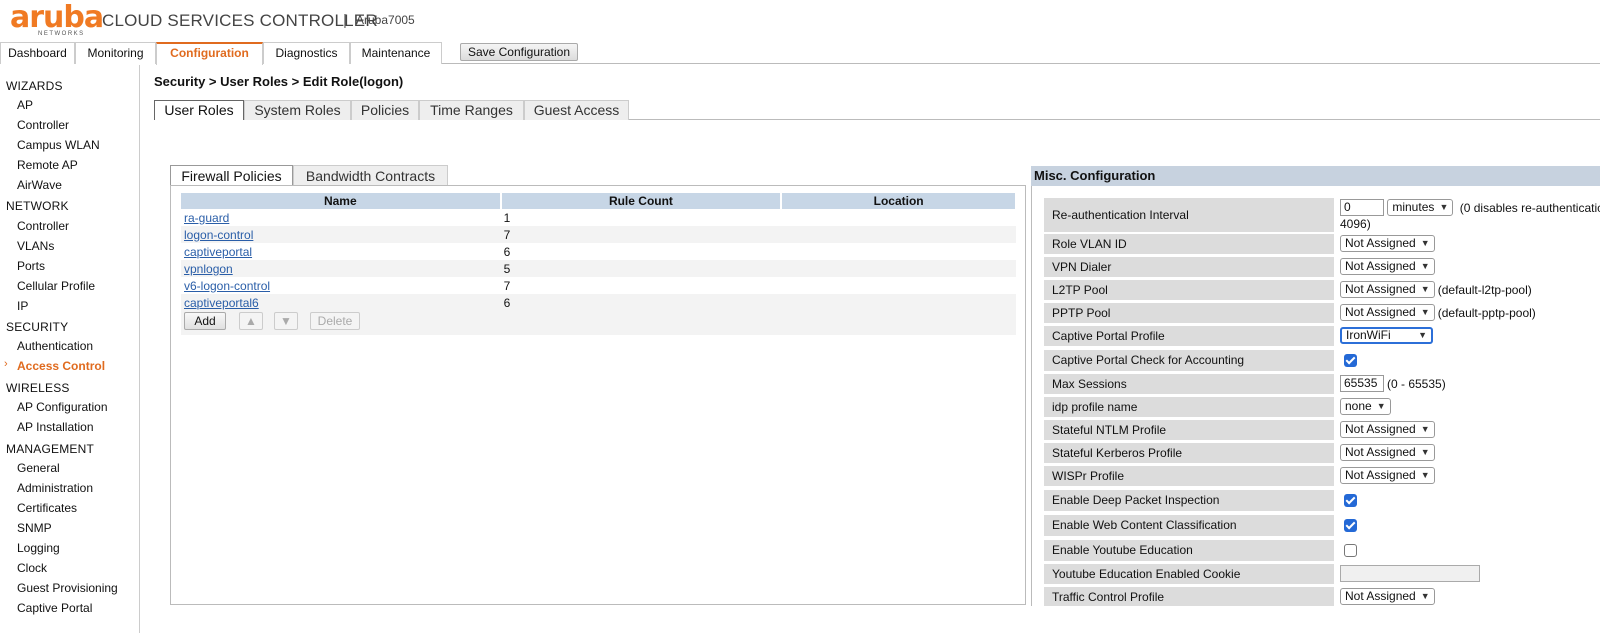 Image resolution: width=1600 pixels, height=633 pixels. What do you see at coordinates (1362, 207) in the screenshot?
I see `reauth-interval-input: 0` at bounding box center [1362, 207].